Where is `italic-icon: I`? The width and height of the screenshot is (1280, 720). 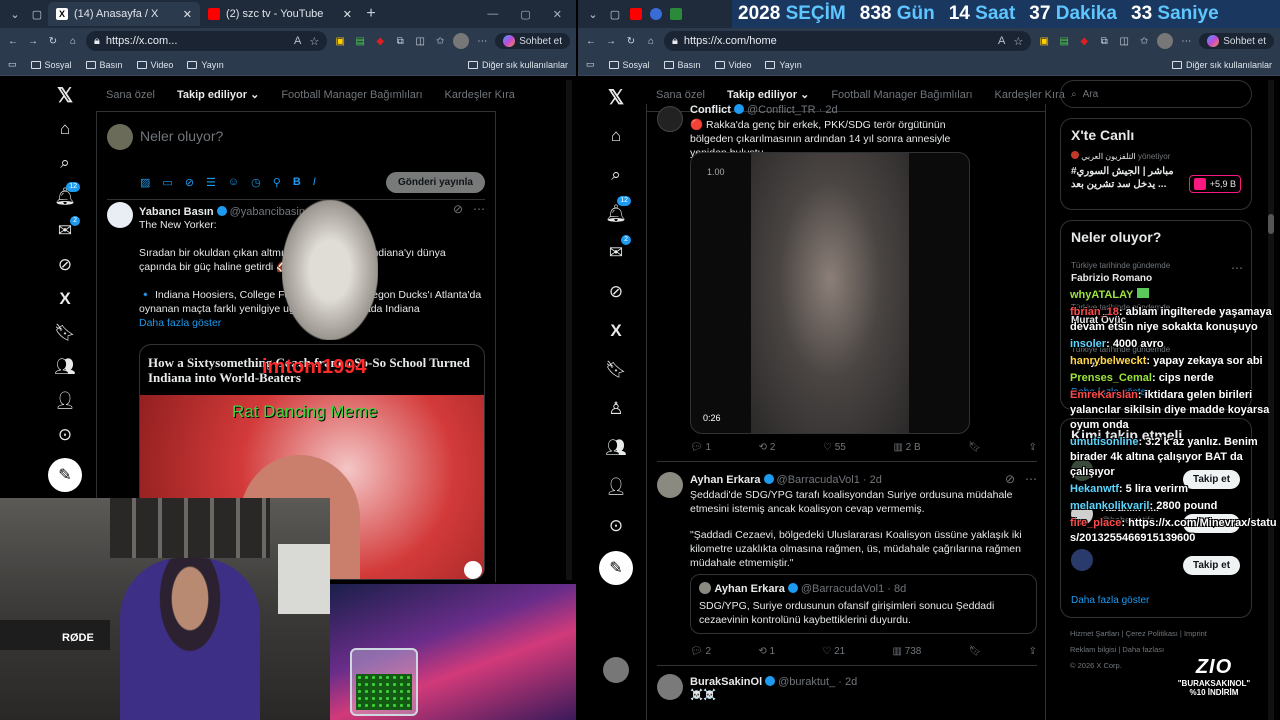 italic-icon: I is located at coordinates (314, 182).